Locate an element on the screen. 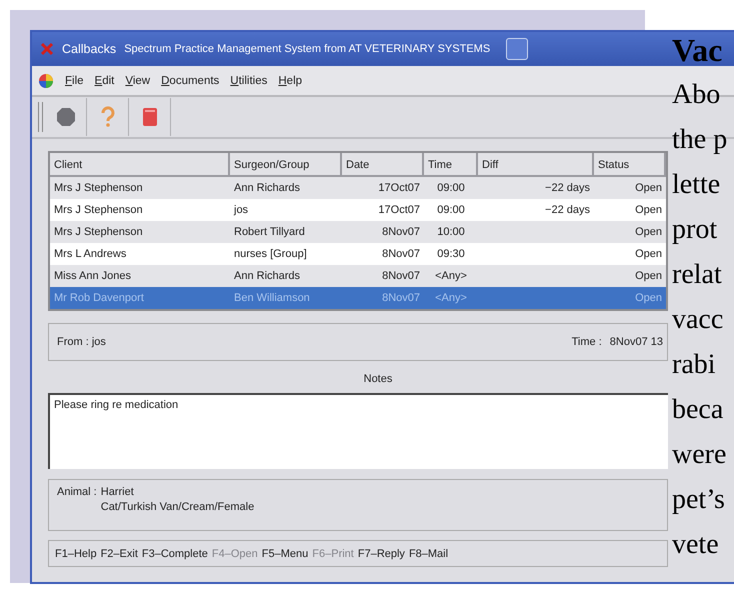 The height and width of the screenshot is (595, 734). article-text-line: the p is located at coordinates (700, 139).